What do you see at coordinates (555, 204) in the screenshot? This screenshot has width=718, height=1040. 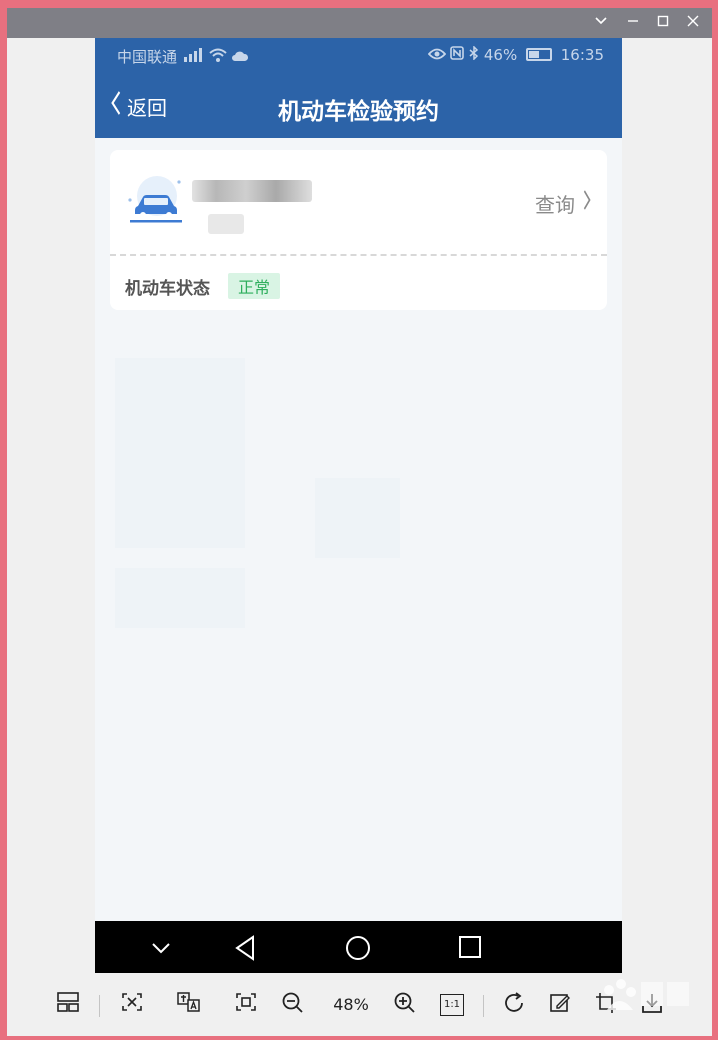 I see `query-label: 查询` at bounding box center [555, 204].